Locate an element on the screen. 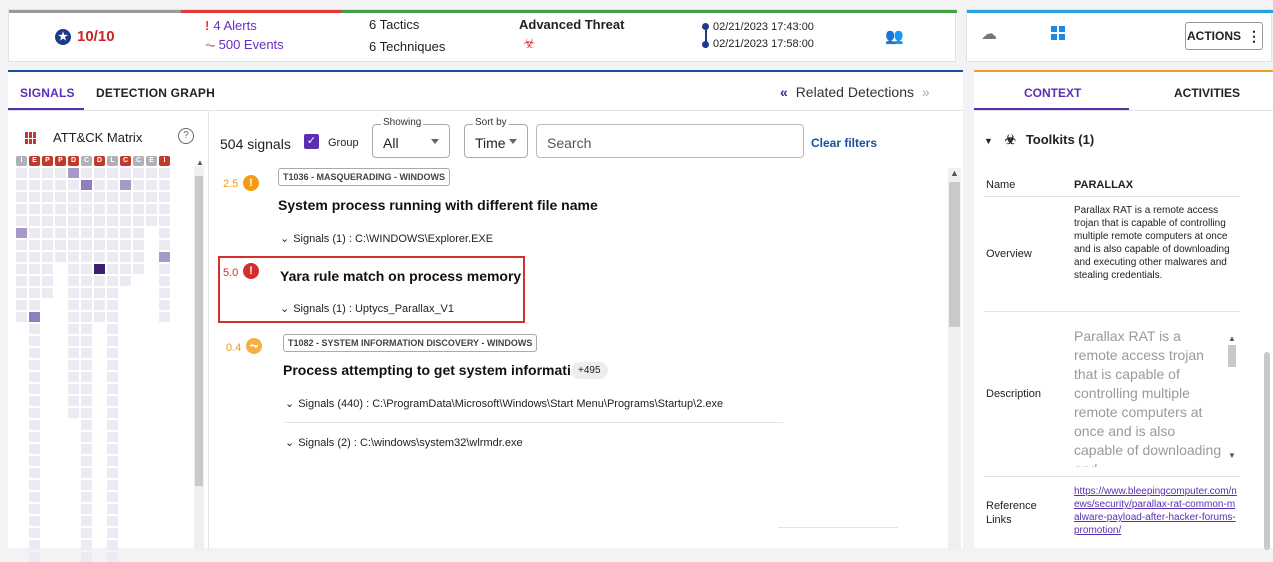 The height and width of the screenshot is (562, 1273). matrix-header-cell: D is located at coordinates (99, 161).